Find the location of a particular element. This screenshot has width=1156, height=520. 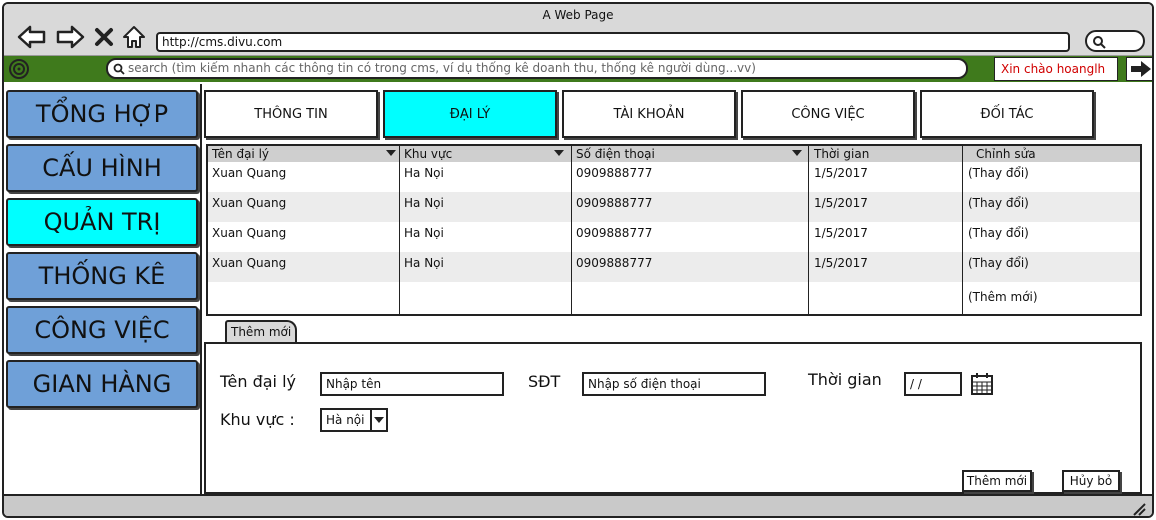

sidebar-item-thong-ke: THỐNG KÊ is located at coordinates (102, 276).